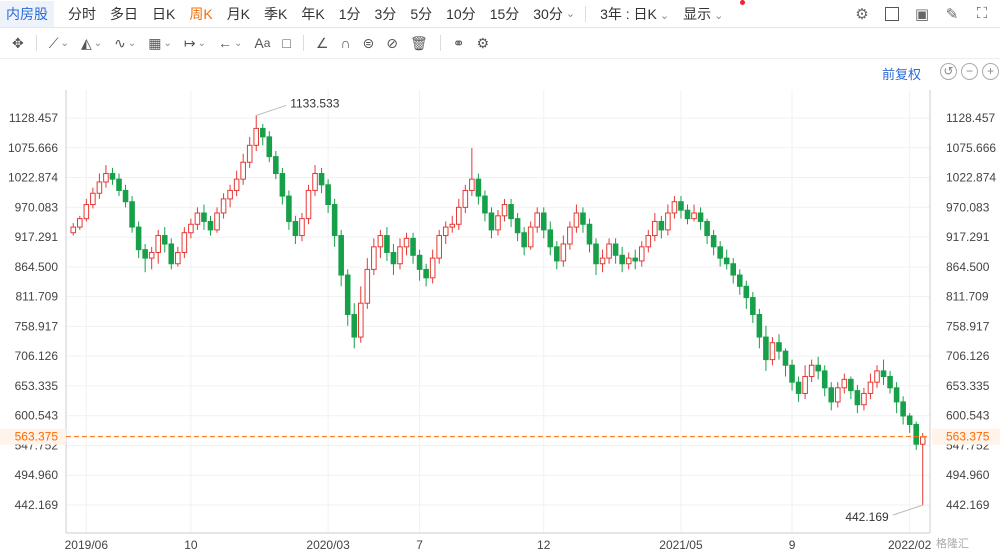 This screenshot has height=556, width=1000. I want to click on y-tick-label-right: 1128.457, so click(970, 118).